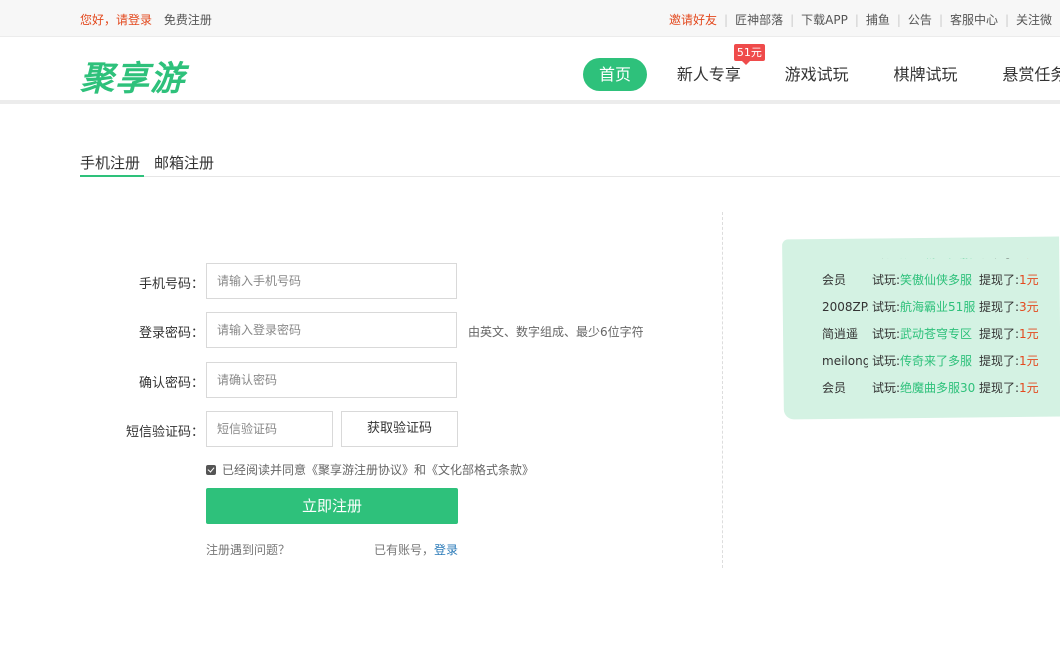  What do you see at coordinates (570, 163) in the screenshot?
I see `register-tabs: 手机注册 邮箱注册` at bounding box center [570, 163].